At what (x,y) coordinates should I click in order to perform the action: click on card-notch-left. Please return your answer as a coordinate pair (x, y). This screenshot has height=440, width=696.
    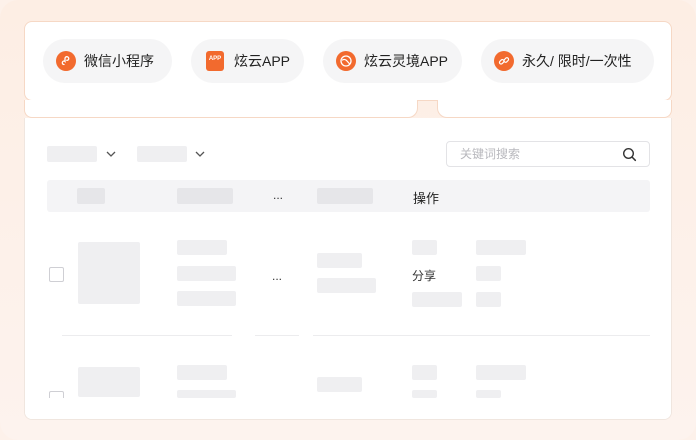
    Looking at the image, I should click on (221, 109).